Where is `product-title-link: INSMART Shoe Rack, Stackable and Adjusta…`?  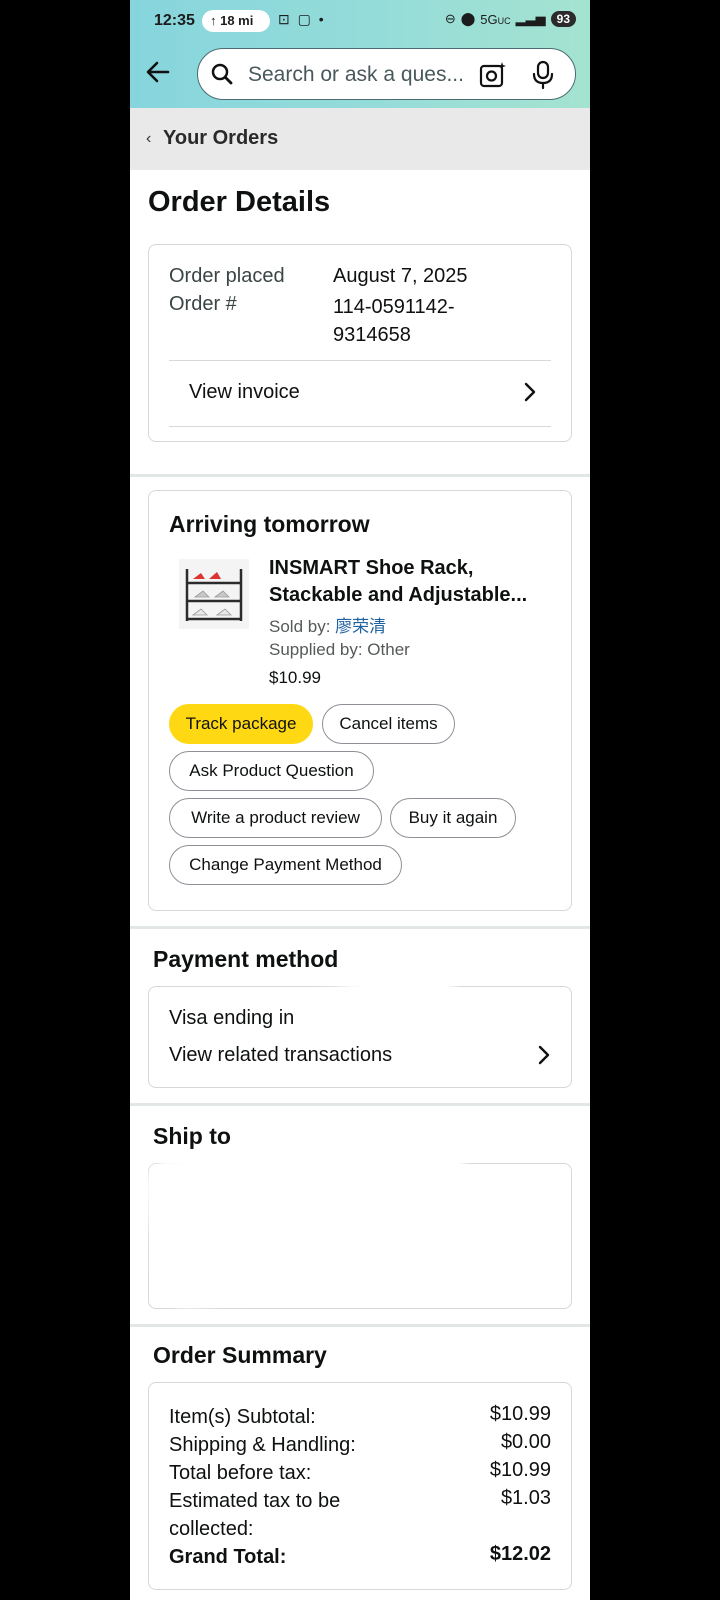 product-title-link: INSMART Shoe Rack, Stackable and Adjusta… is located at coordinates (414, 582).